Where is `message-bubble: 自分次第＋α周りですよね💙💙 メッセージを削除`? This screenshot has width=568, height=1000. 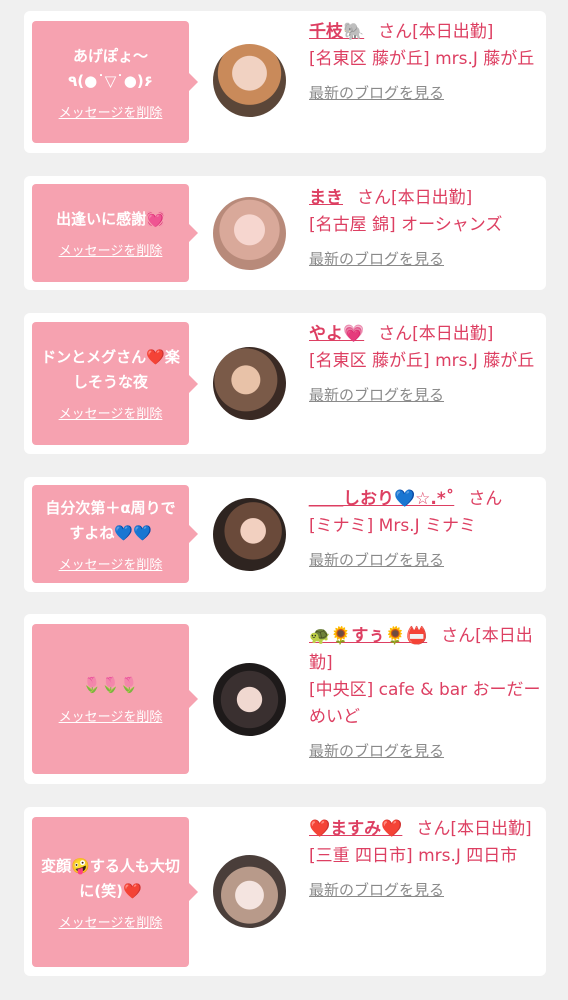
message-bubble: 自分次第＋α周りですよね💙💙 メッセージを削除 is located at coordinates (115, 534).